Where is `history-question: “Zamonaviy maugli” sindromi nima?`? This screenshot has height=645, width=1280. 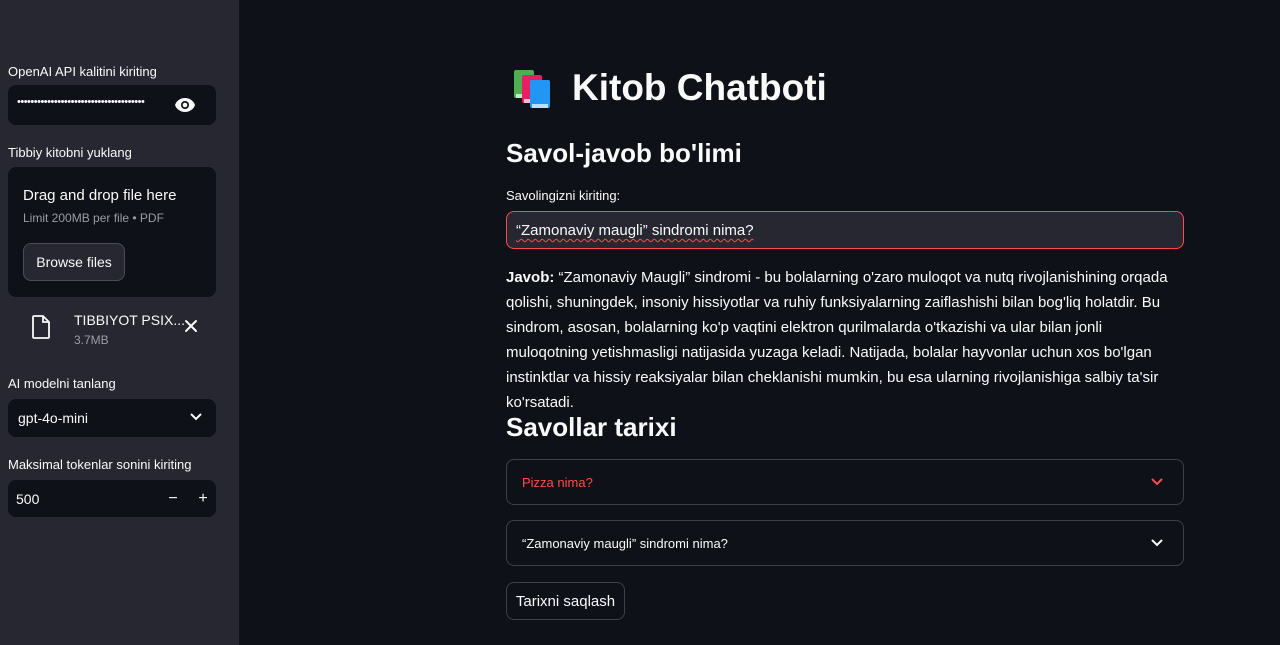 history-question: “Zamonaviy maugli” sindromi nima? is located at coordinates (625, 543).